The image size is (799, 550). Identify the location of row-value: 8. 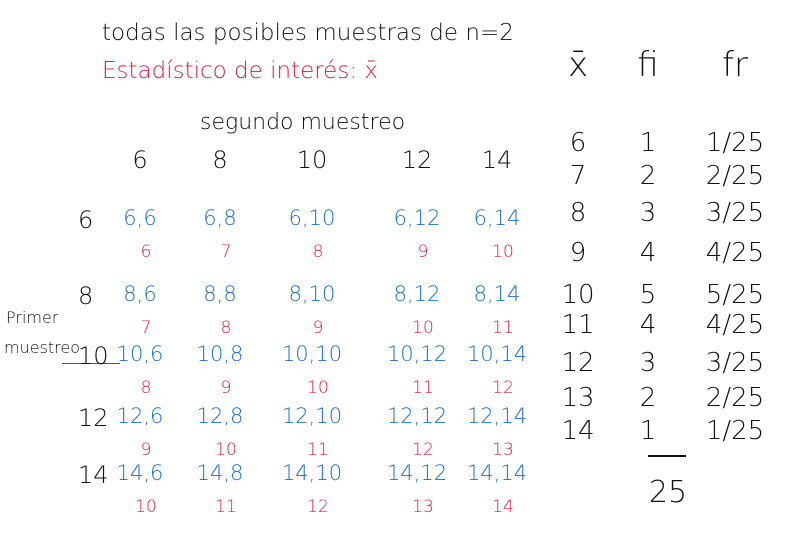
(86, 296).